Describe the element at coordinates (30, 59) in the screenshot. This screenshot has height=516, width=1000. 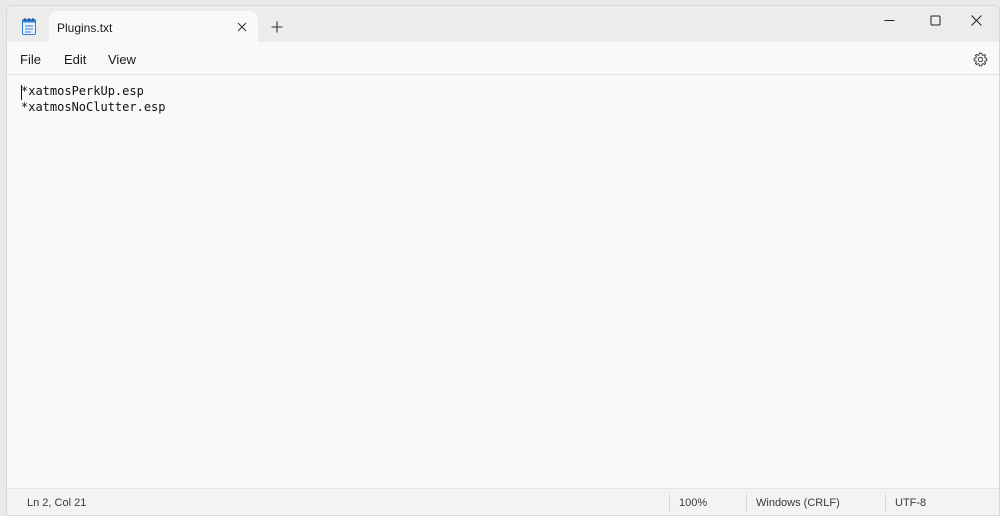
I see `menu-file: File` at that location.